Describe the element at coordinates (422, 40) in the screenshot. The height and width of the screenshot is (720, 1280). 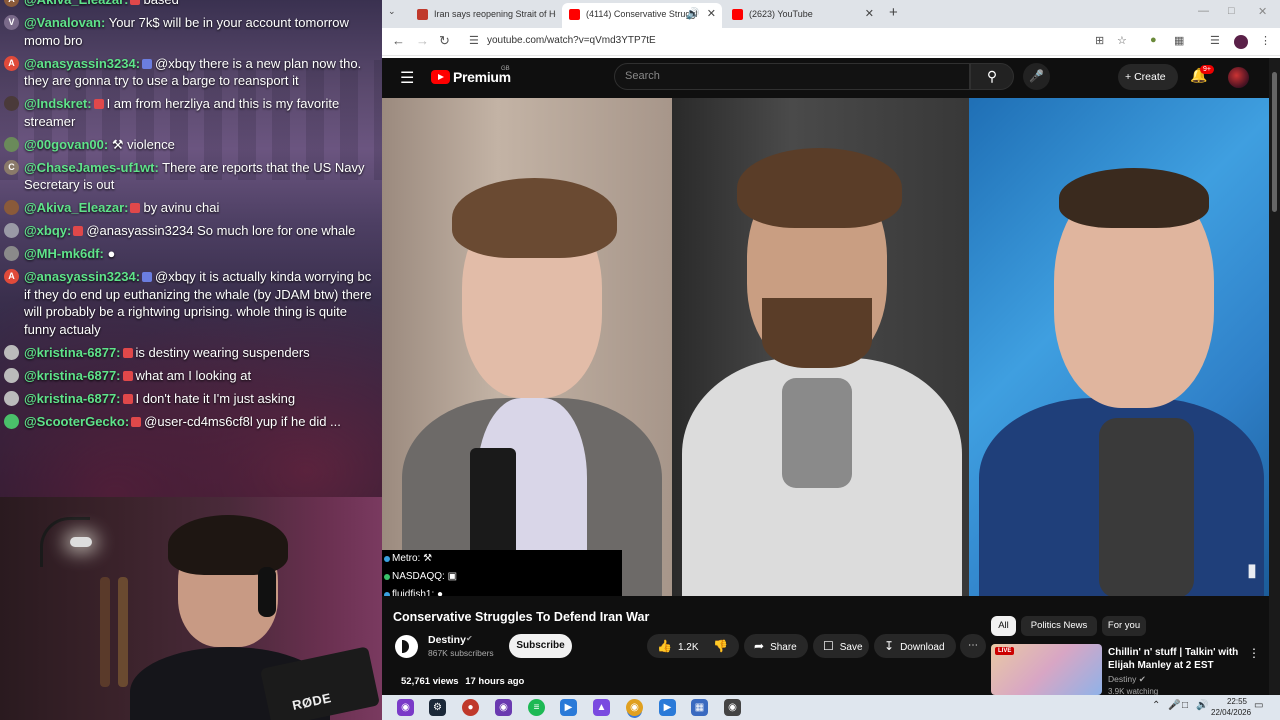
I see `forward-icon: →` at that location.